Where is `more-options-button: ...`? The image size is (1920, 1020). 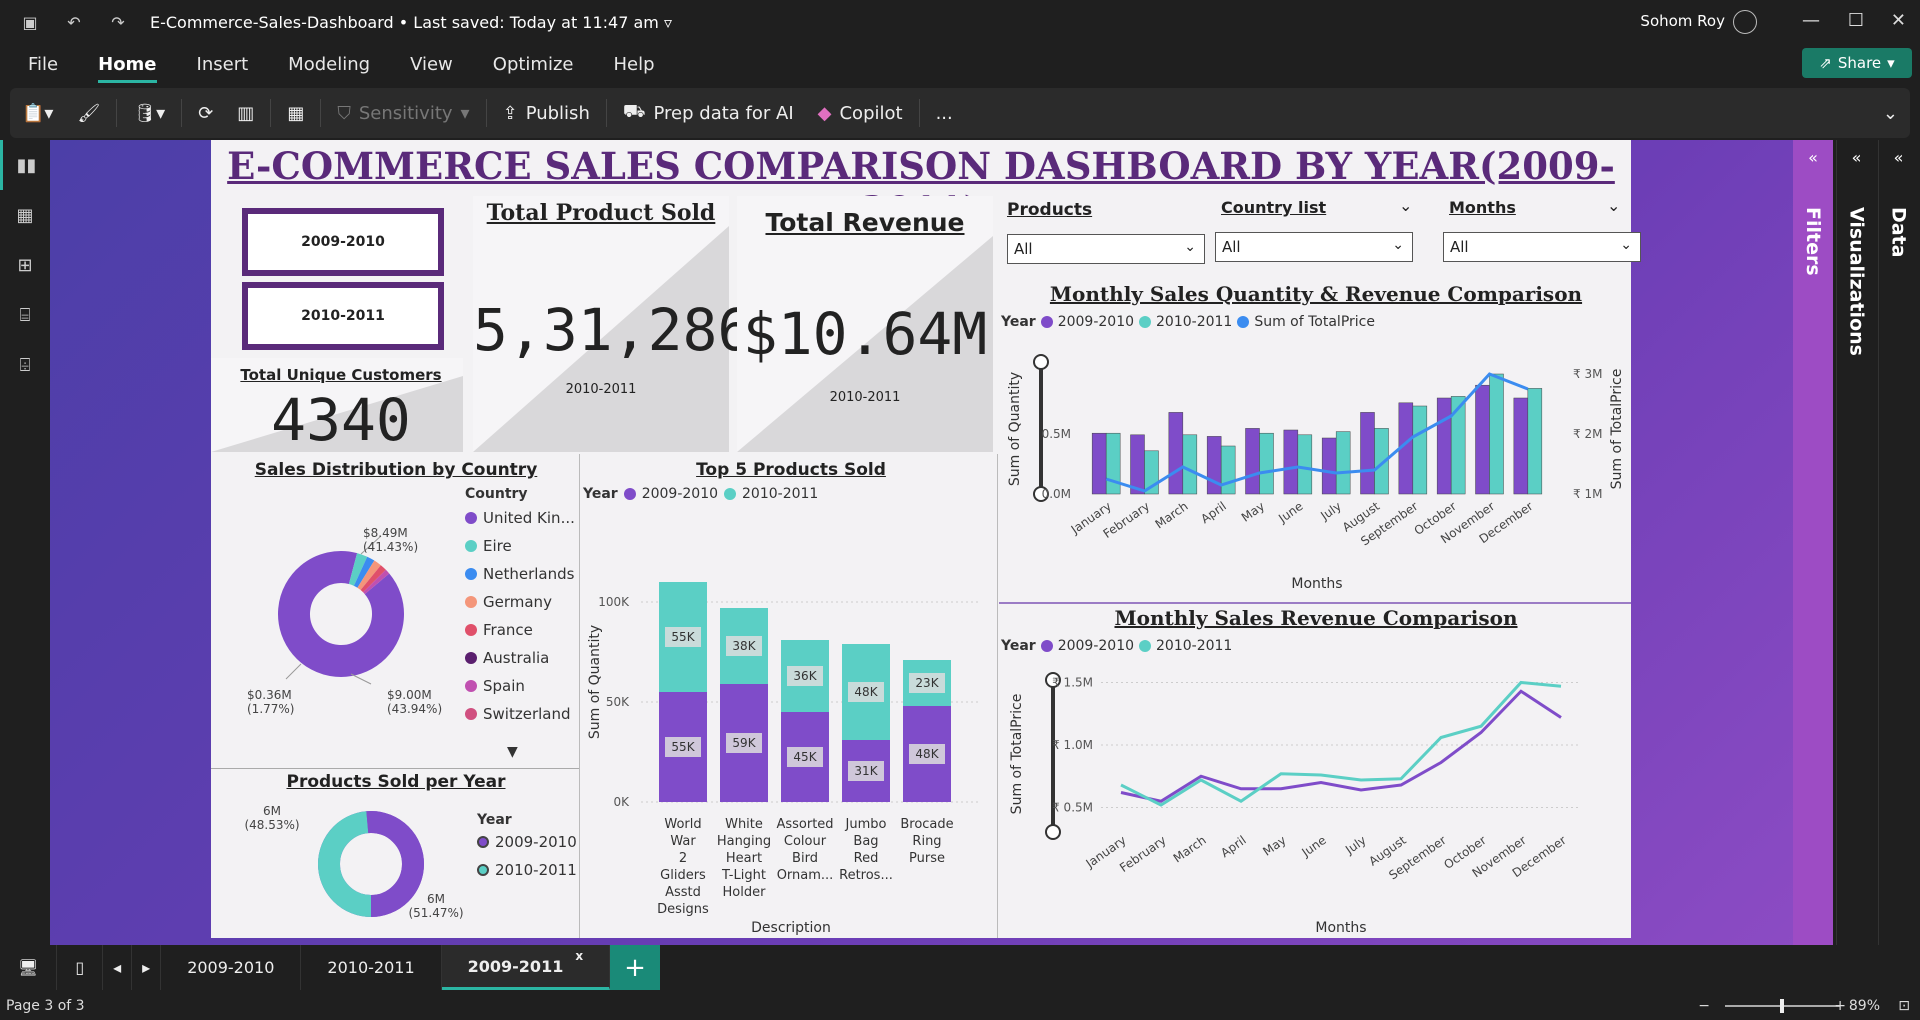
more-options-button: ... is located at coordinates (944, 113).